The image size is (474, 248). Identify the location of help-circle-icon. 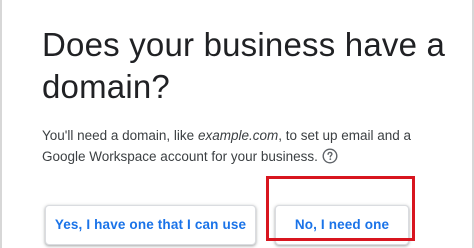
(330, 156).